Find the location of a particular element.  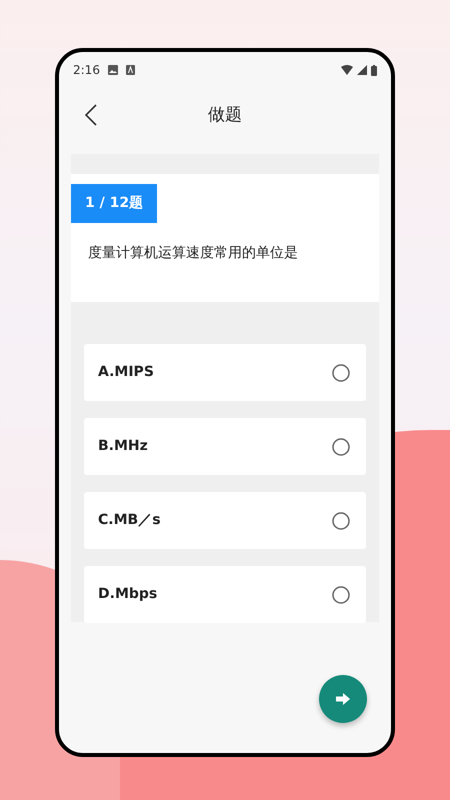

app-icon is located at coordinates (130, 70).